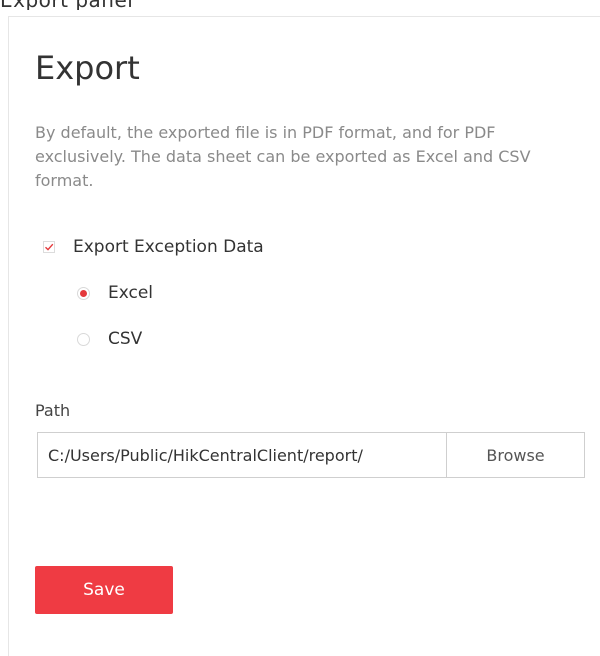 This screenshot has height=656, width=600. I want to click on radio-option-excel: Excel, so click(115, 293).